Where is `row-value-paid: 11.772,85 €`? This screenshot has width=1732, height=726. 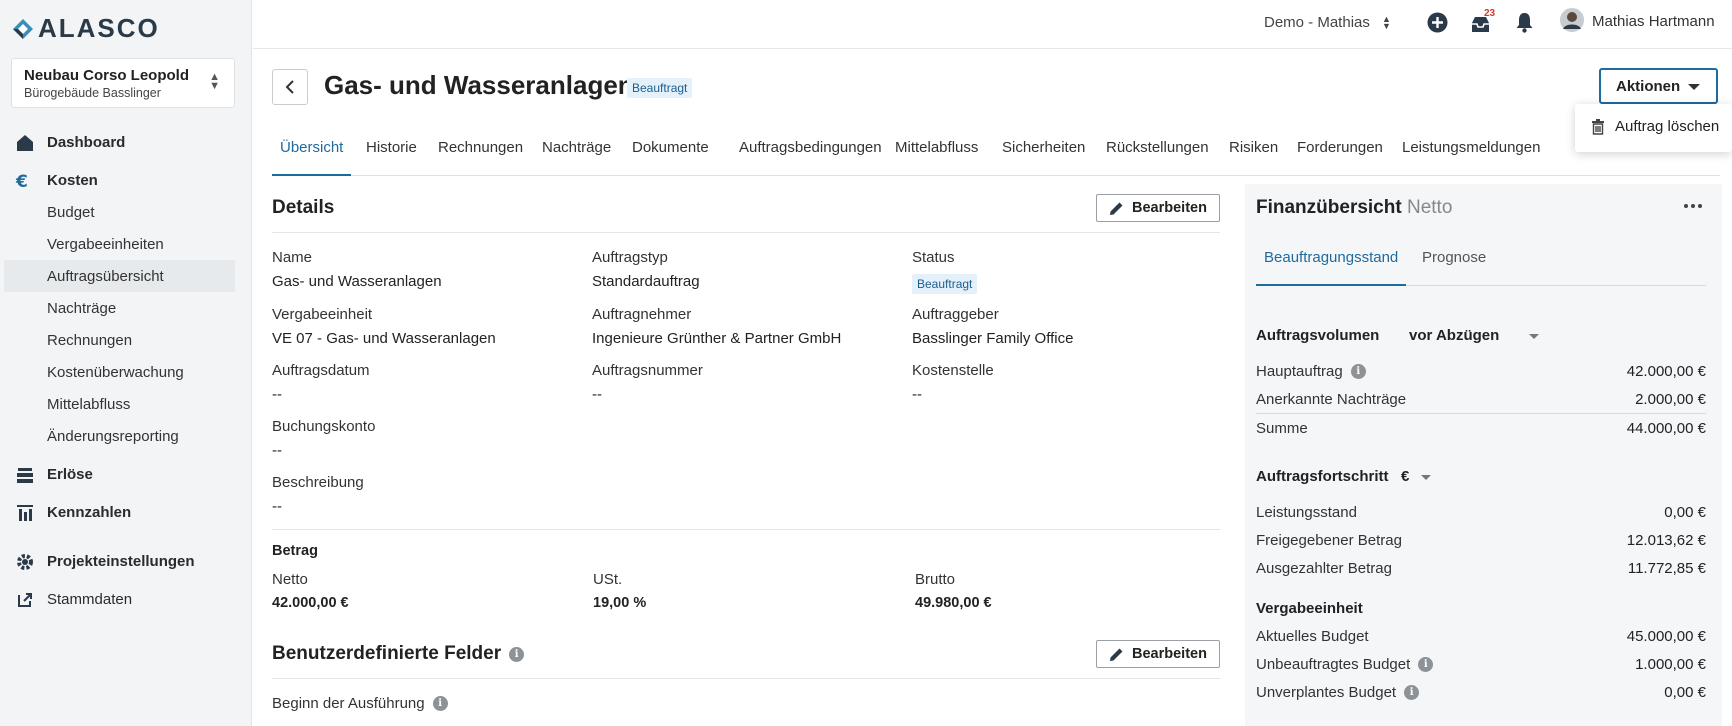 row-value-paid: 11.772,85 € is located at coordinates (1666, 568).